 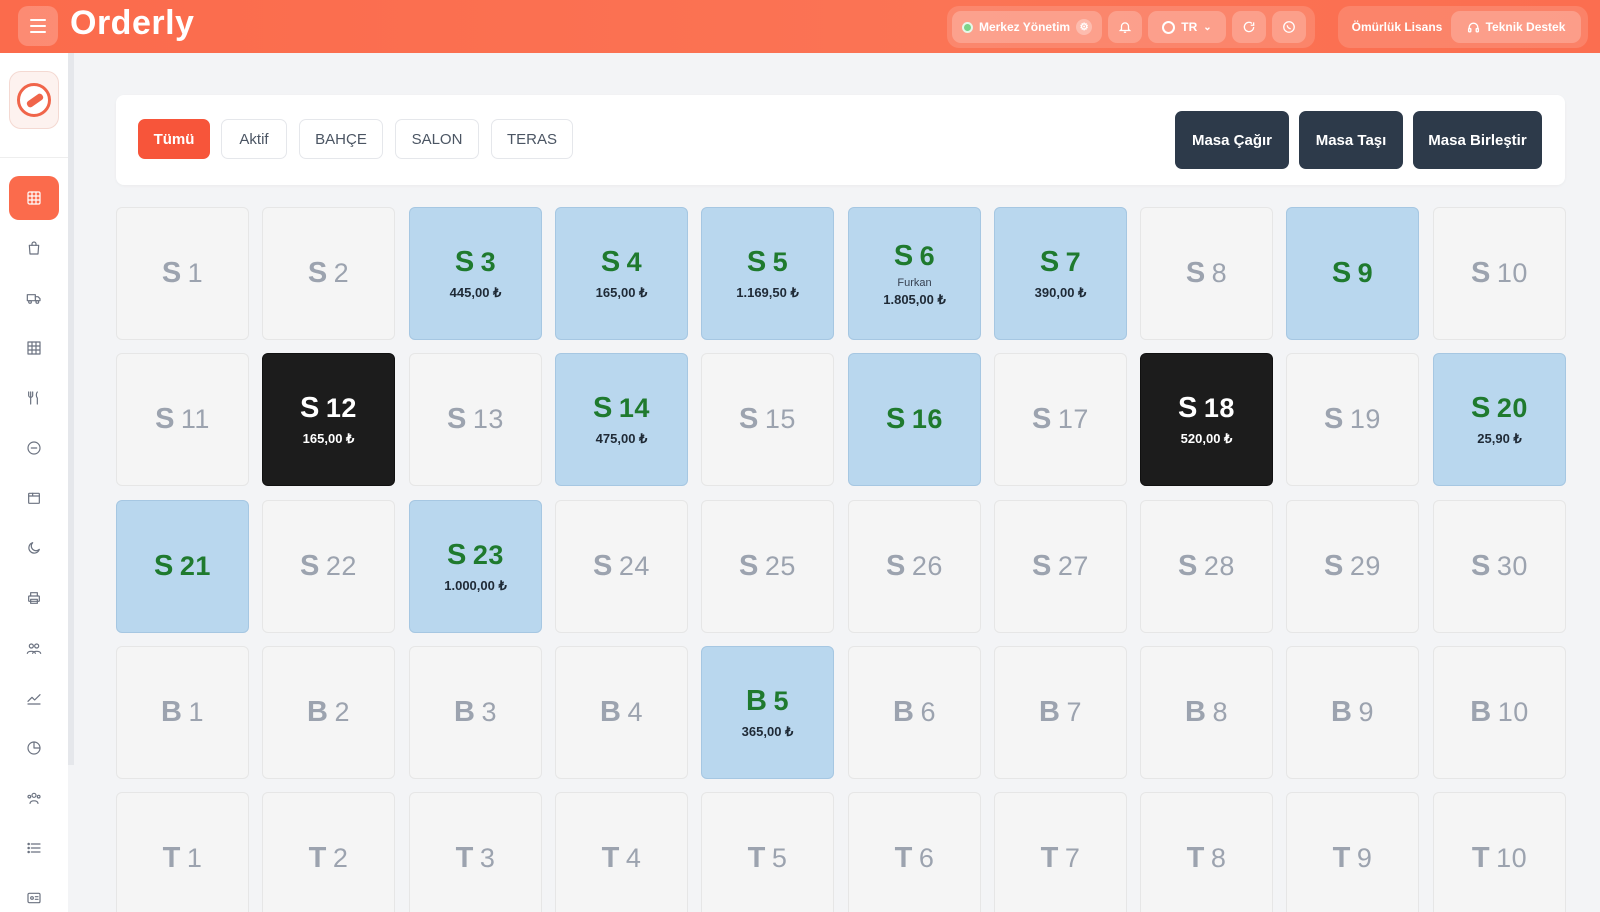 I want to click on table-tile-t1: T1, so click(x=182, y=852).